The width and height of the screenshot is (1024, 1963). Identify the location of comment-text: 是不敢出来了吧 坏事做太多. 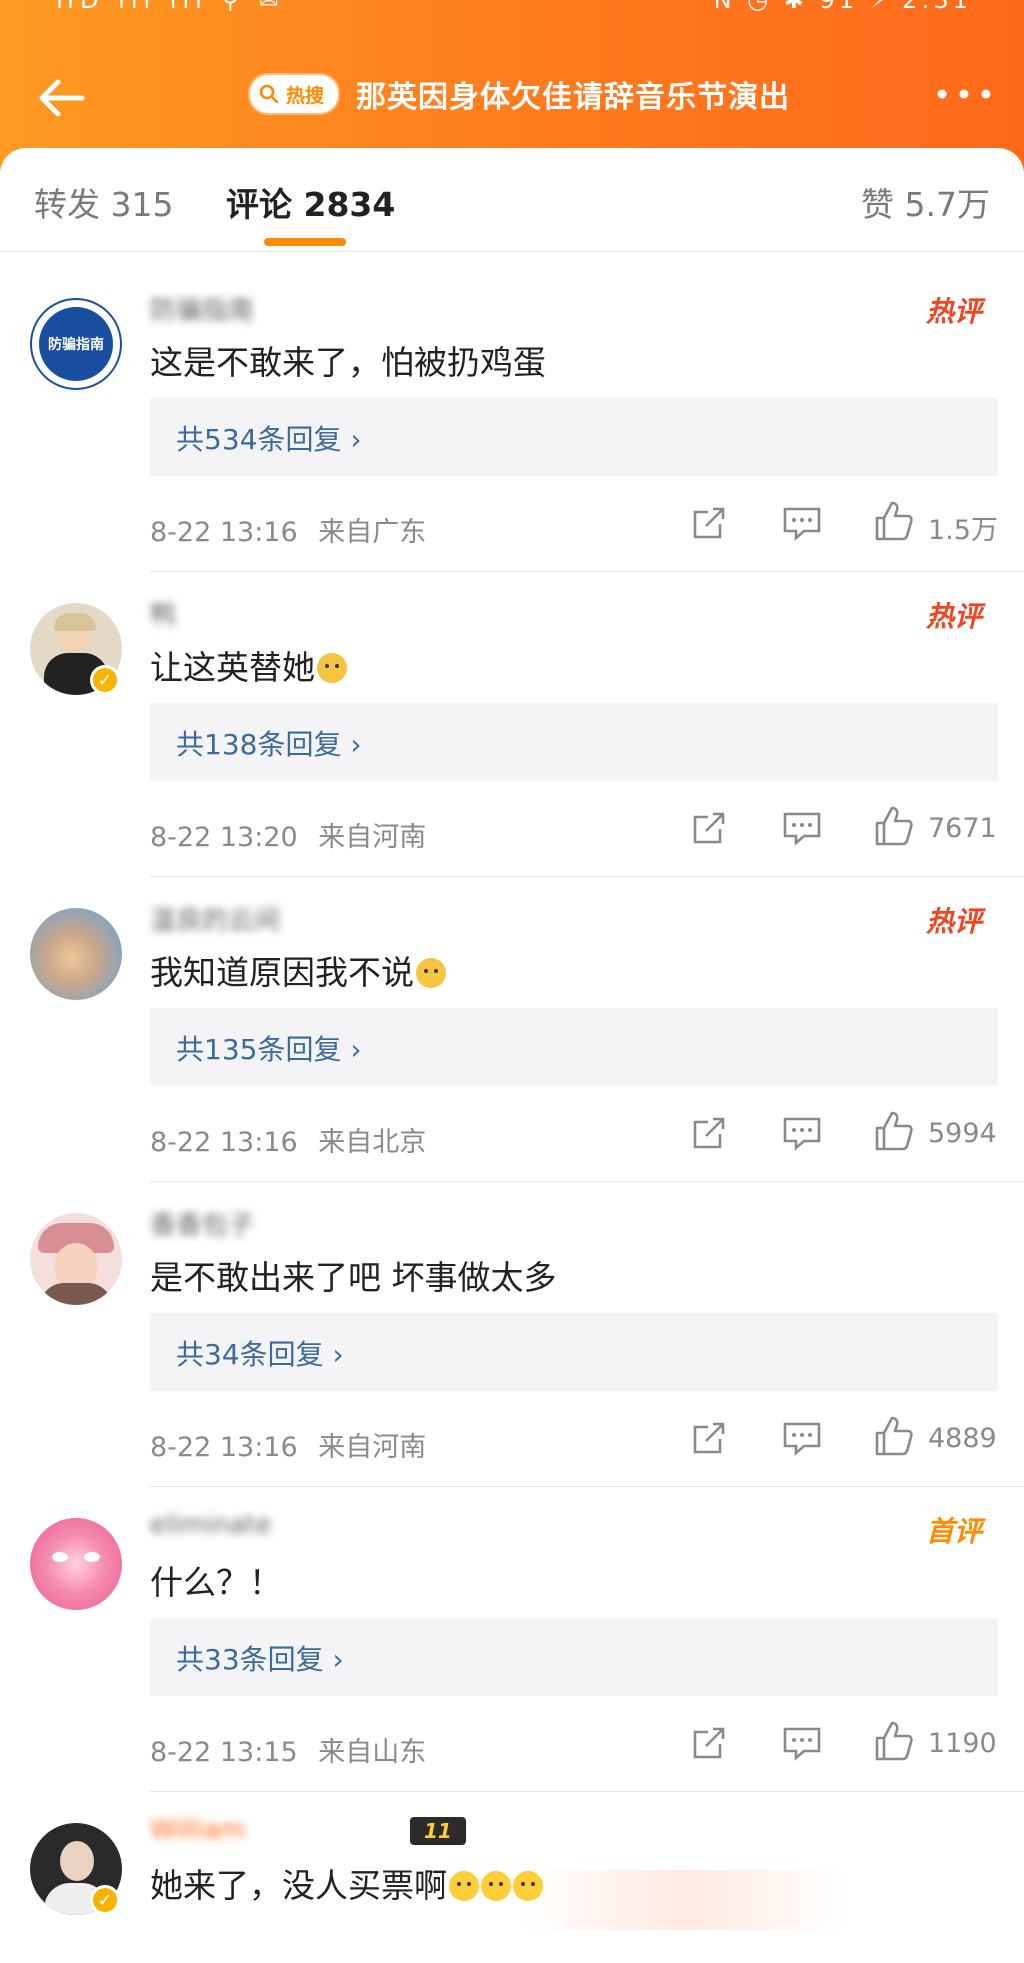
(353, 1277).